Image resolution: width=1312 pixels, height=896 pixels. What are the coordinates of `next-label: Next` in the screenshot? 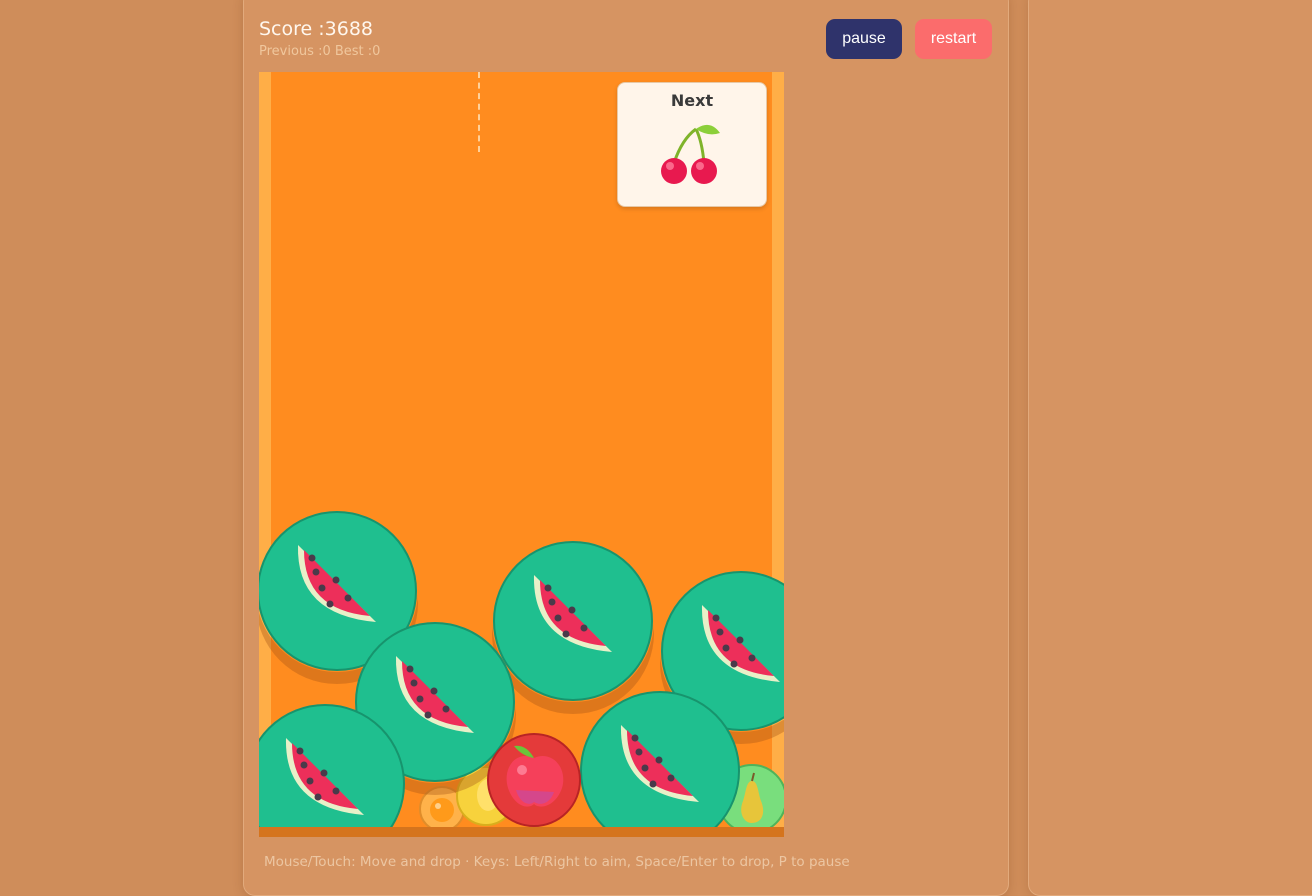 It's located at (692, 100).